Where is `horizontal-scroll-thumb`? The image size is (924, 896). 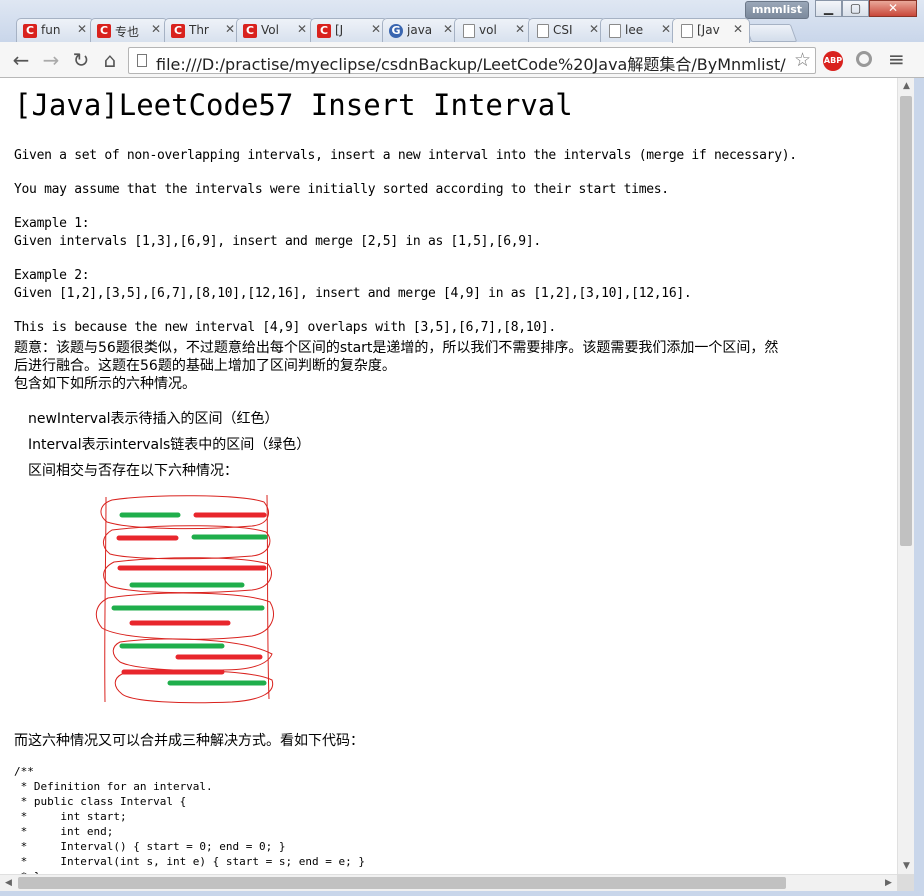 horizontal-scroll-thumb is located at coordinates (402, 883).